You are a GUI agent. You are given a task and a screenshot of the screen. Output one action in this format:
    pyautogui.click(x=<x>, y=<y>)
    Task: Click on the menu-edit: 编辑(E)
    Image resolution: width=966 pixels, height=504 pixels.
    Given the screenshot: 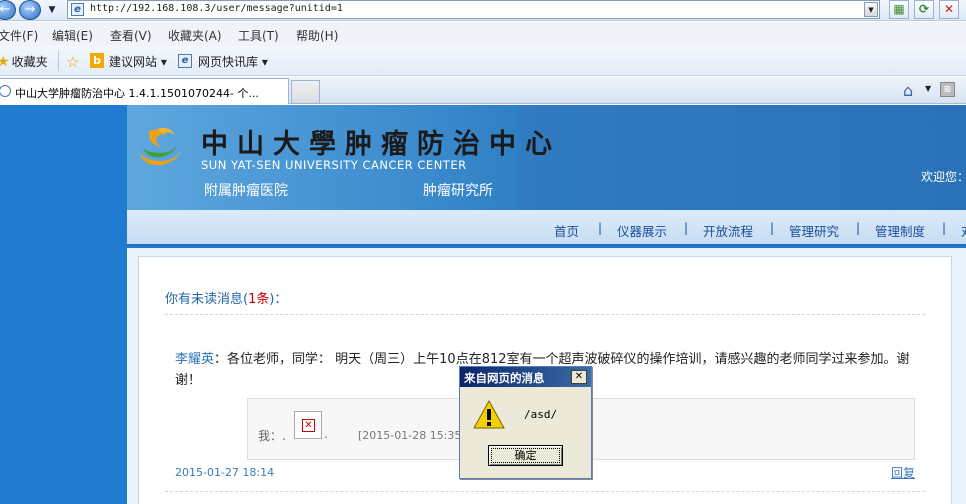 What is the action you would take?
    pyautogui.click(x=72, y=35)
    